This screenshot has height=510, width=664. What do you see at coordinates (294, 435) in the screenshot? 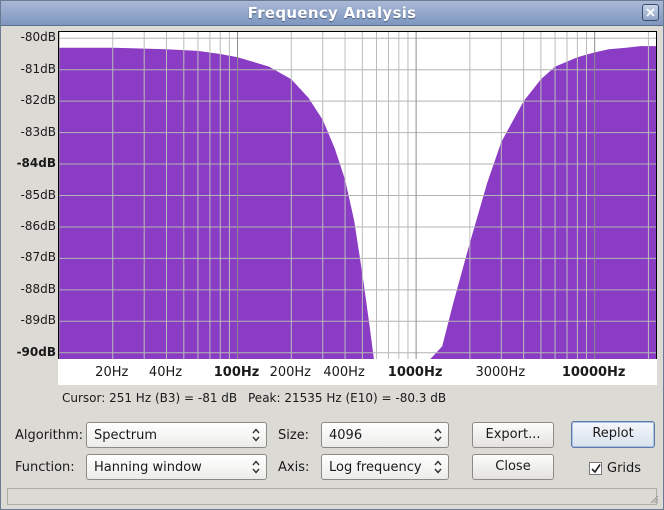
I see `size-label: Size:` at bounding box center [294, 435].